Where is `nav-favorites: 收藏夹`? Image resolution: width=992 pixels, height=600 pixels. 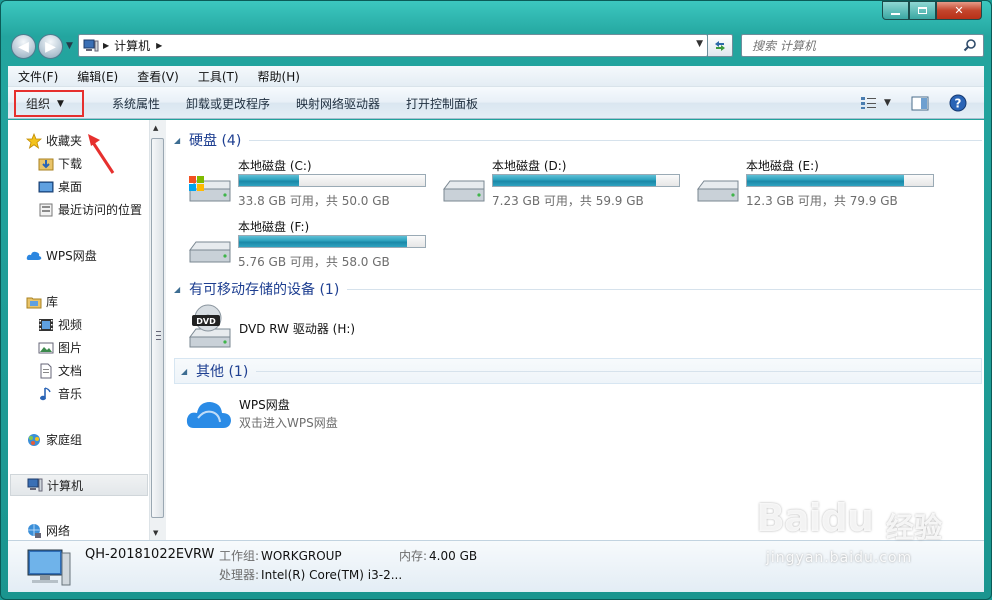
nav-favorites: 收藏夹 is located at coordinates (54, 140).